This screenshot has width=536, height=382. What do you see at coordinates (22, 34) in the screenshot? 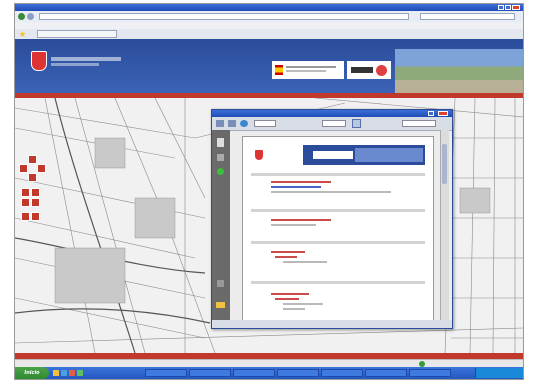
I see `star-icon` at bounding box center [22, 34].